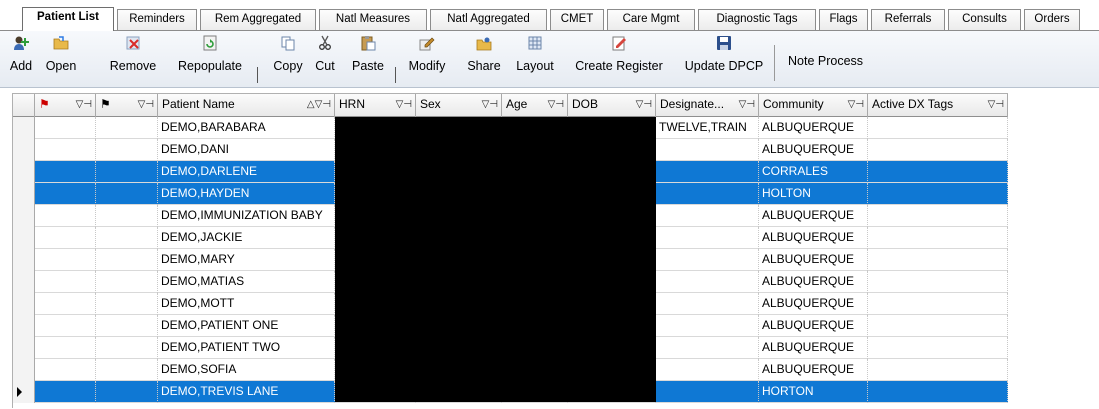 The width and height of the screenshot is (1099, 409). I want to click on tab-natl-aggregated: Natl Aggregated, so click(488, 19).